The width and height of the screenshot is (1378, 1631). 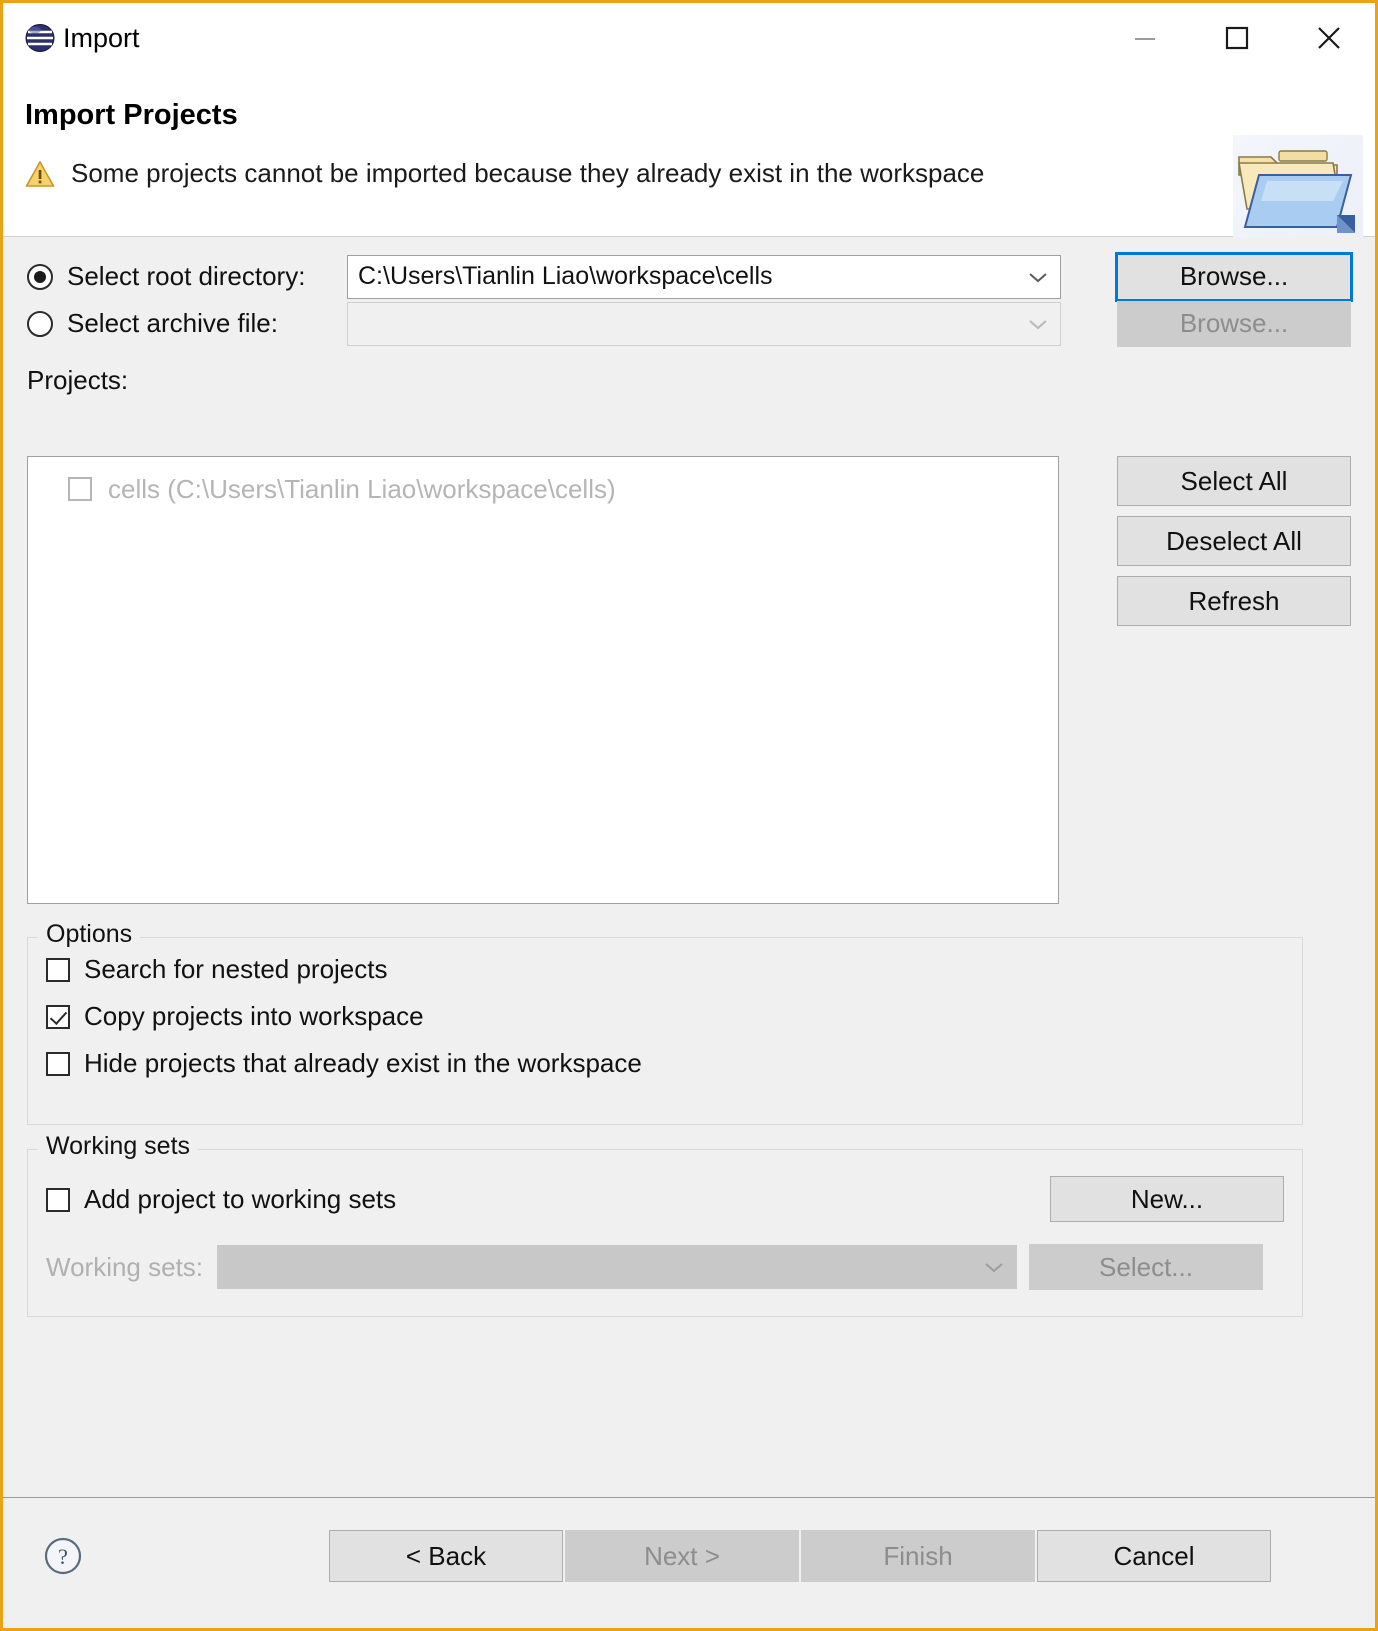 I want to click on search-nested-projects-label: Search for nested projects, so click(x=236, y=969).